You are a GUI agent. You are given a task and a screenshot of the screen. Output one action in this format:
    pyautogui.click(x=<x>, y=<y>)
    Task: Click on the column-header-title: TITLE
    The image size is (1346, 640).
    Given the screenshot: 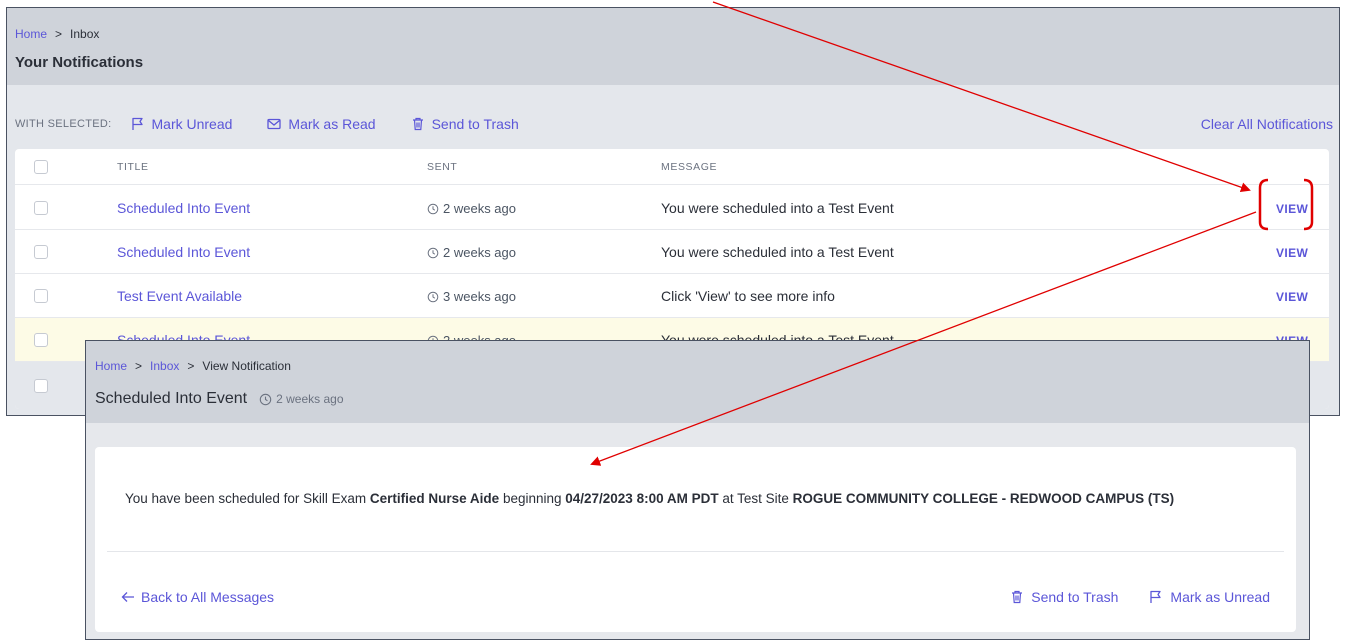 What is the action you would take?
    pyautogui.click(x=133, y=167)
    